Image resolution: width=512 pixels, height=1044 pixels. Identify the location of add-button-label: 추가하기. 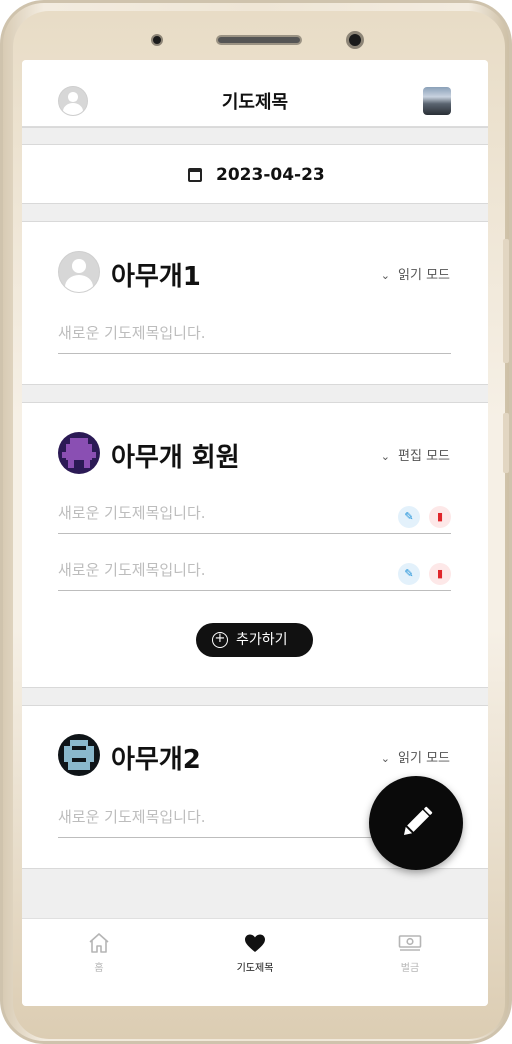
(262, 640).